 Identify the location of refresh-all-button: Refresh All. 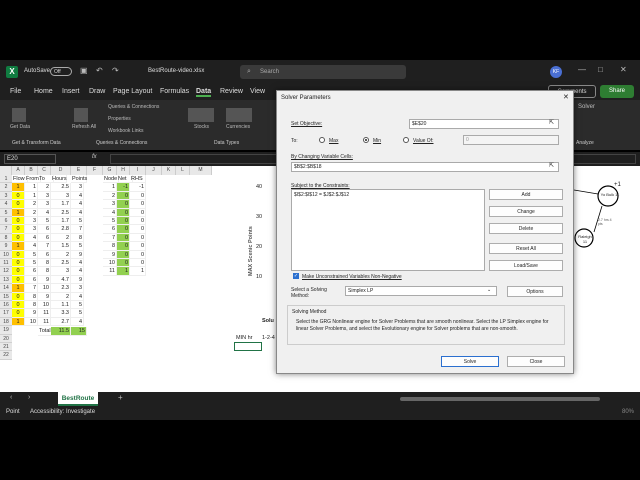
(84, 127).